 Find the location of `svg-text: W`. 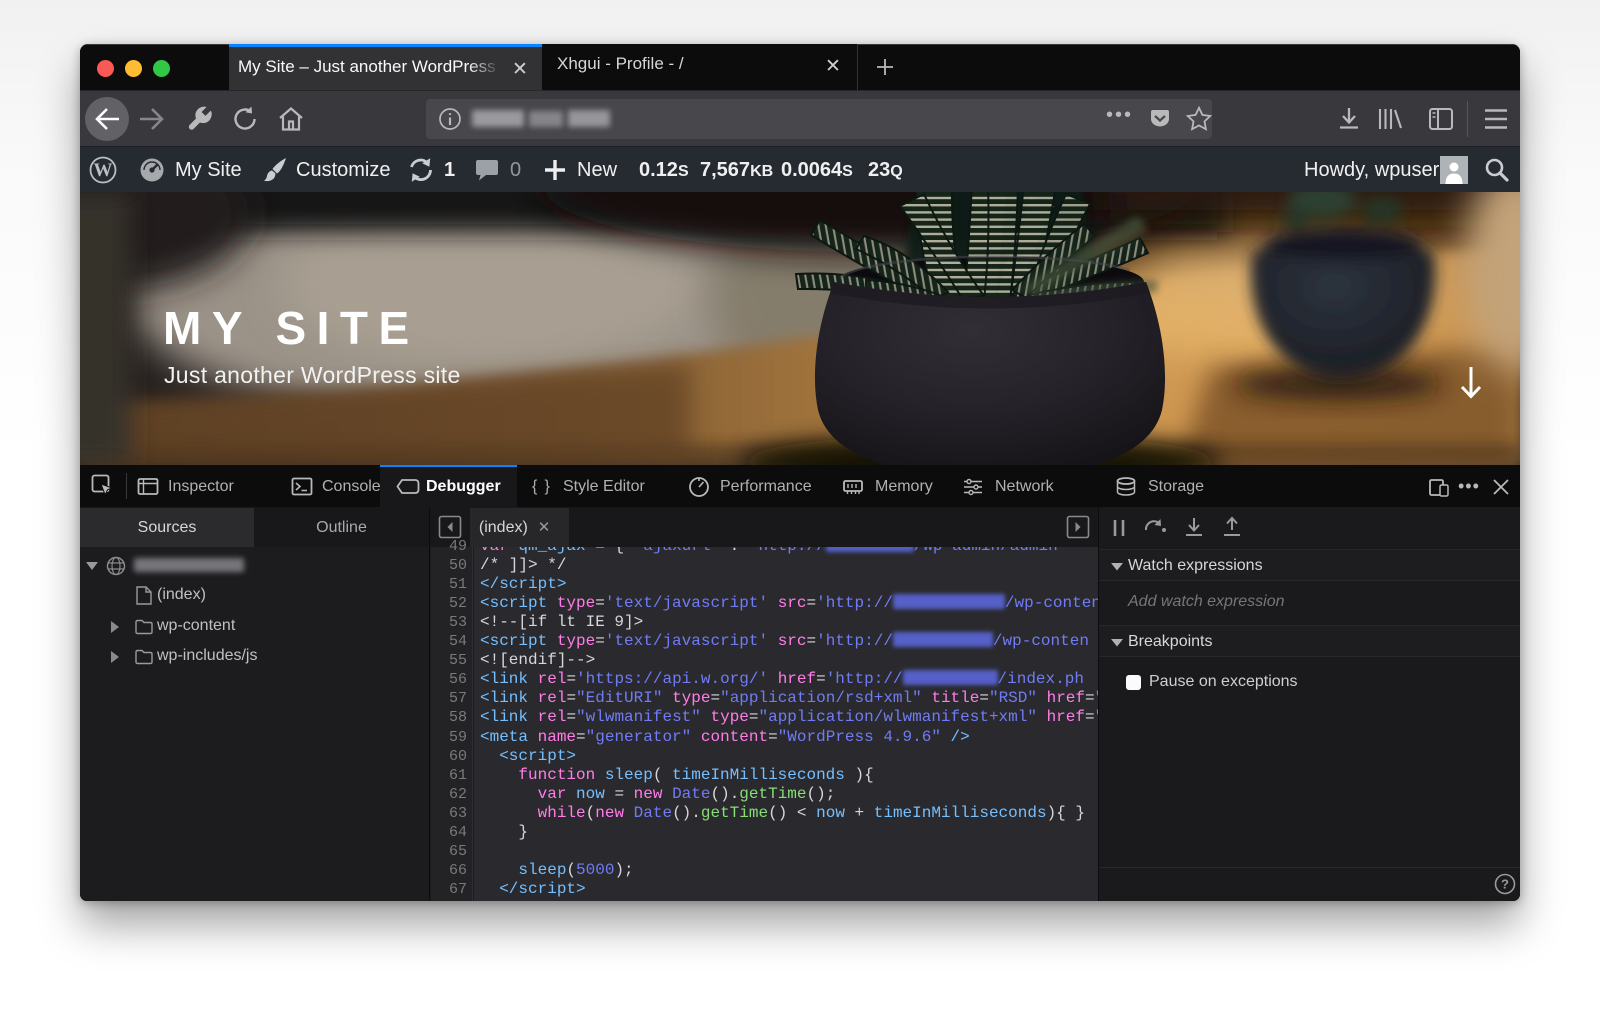

svg-text: W is located at coordinates (103, 170).